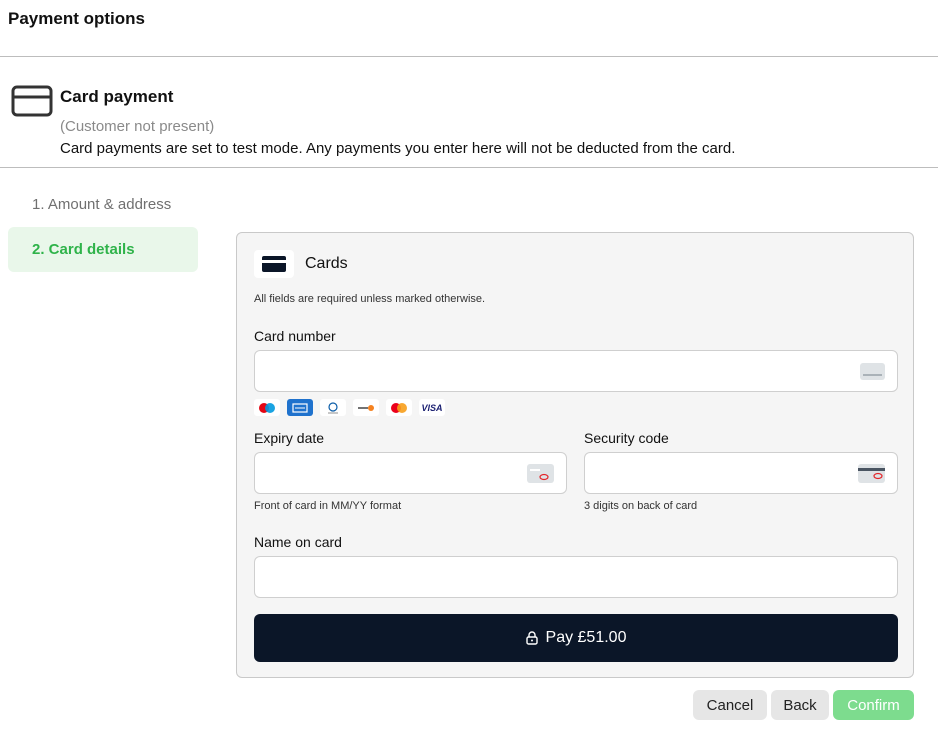 This screenshot has width=938, height=729. Describe the element at coordinates (76, 18) in the screenshot. I see `page-title: Payment options` at that location.